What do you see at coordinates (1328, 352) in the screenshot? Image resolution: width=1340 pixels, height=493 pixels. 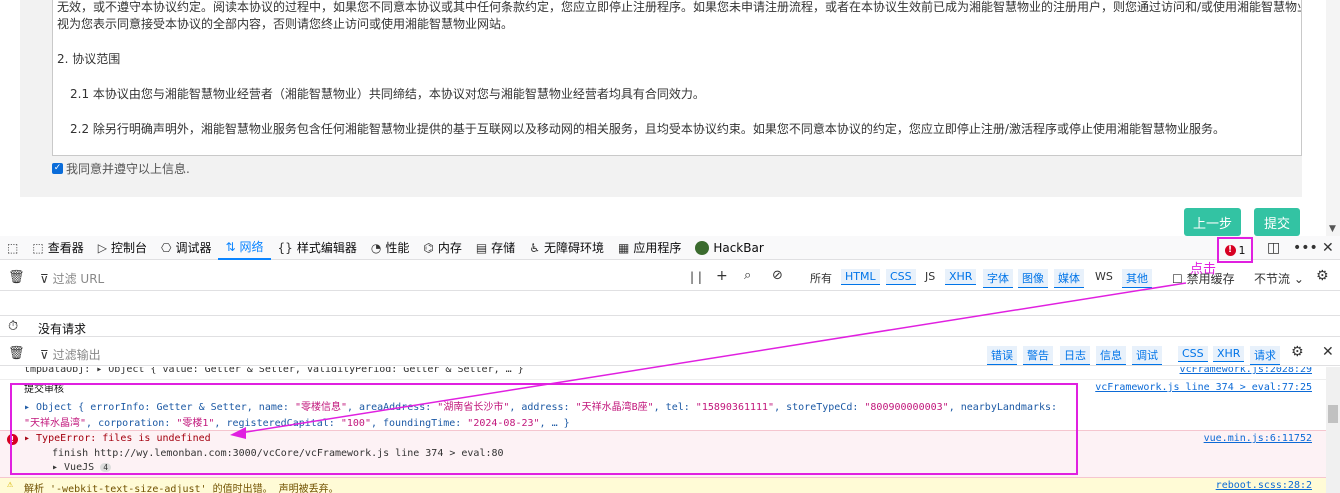 I see `close-split-console-icon: ✕` at bounding box center [1328, 352].